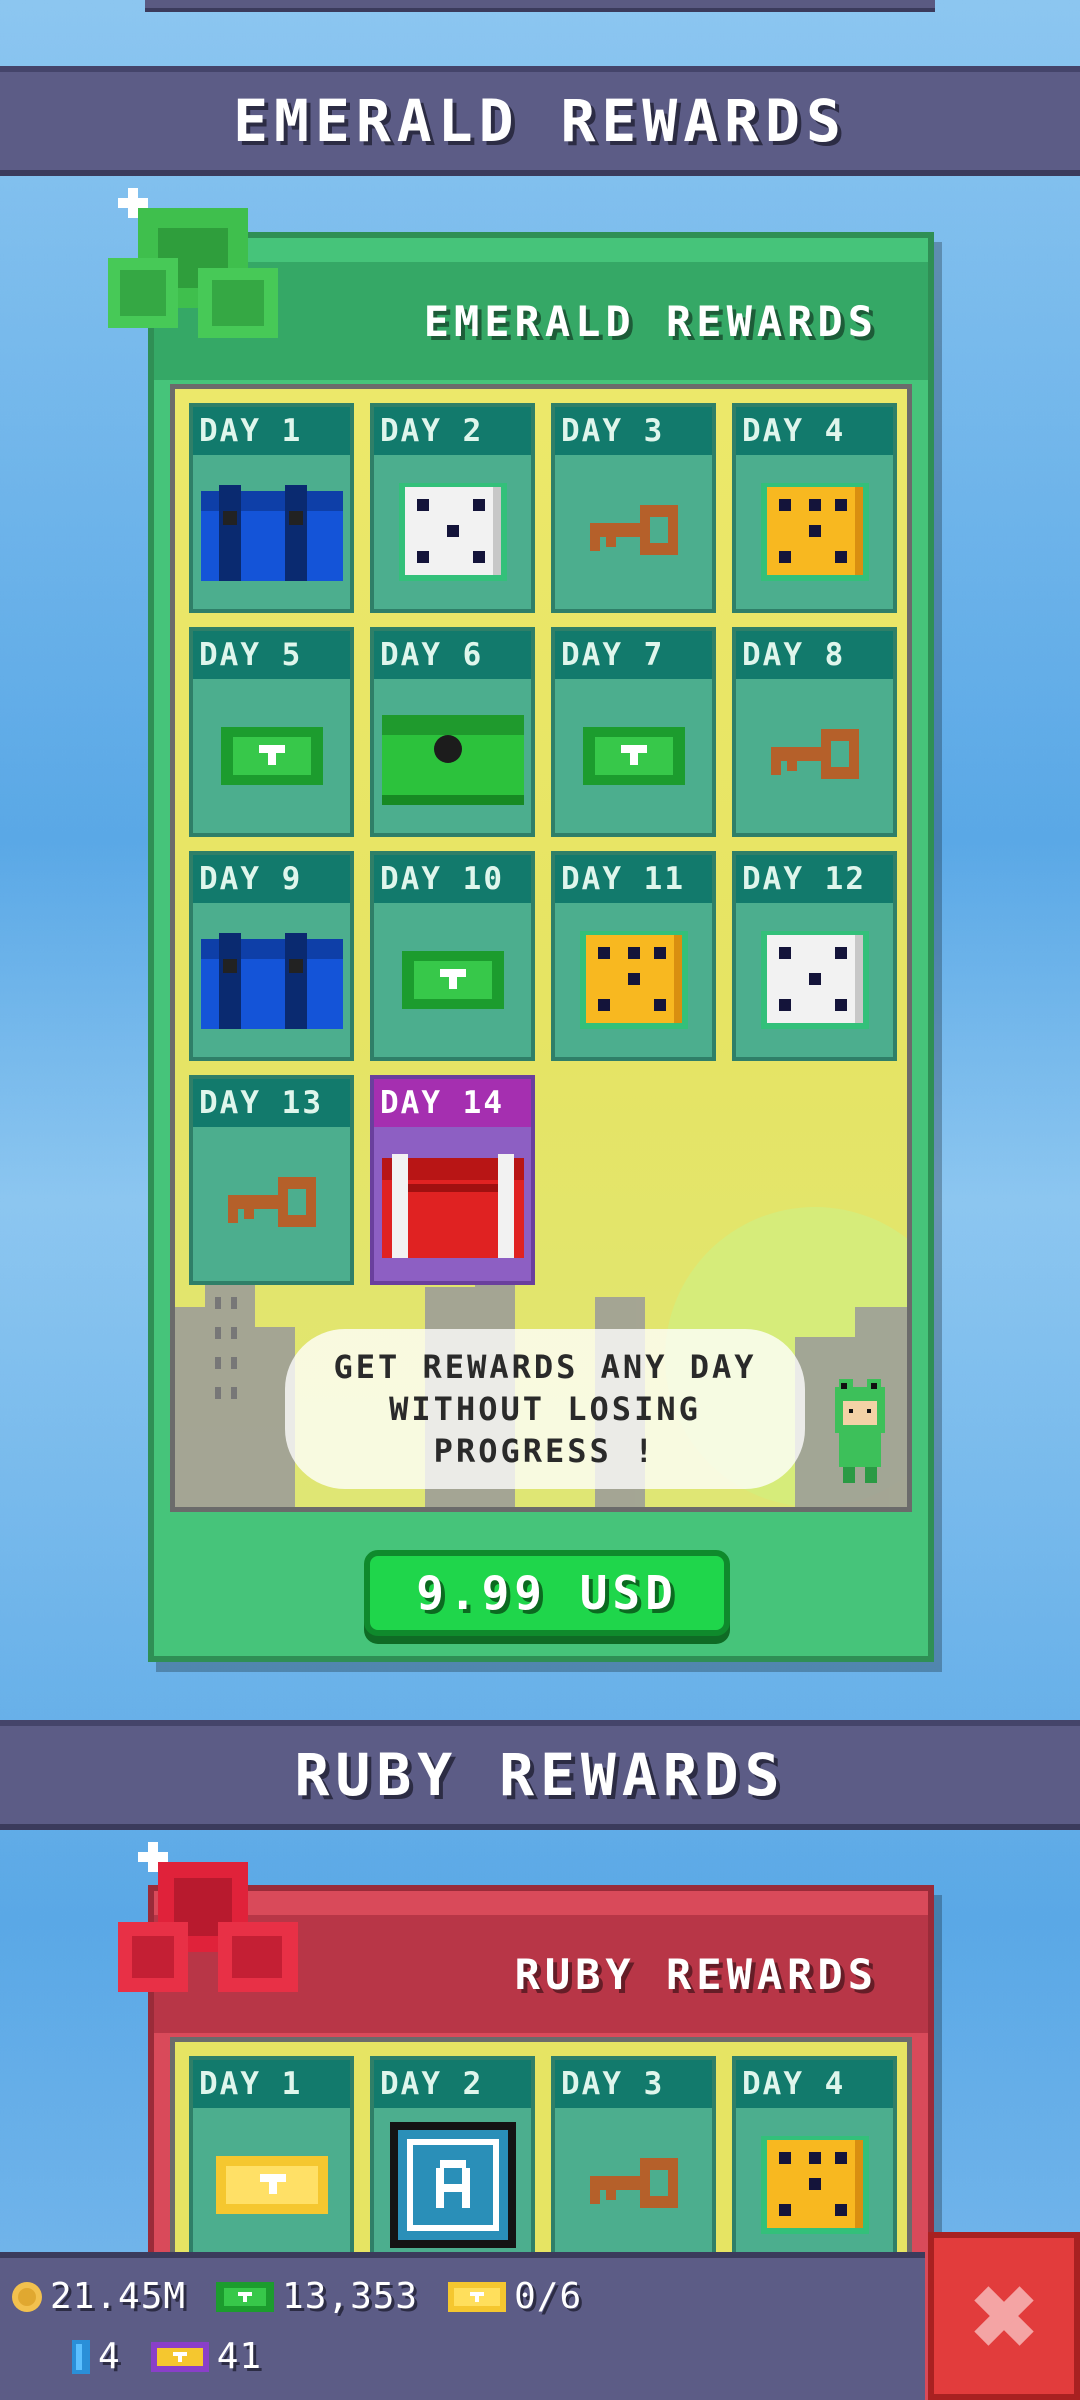 This screenshot has height=2400, width=1080. What do you see at coordinates (547, 1593) in the screenshot?
I see `buy-emerald-button: 9.99 USD` at bounding box center [547, 1593].